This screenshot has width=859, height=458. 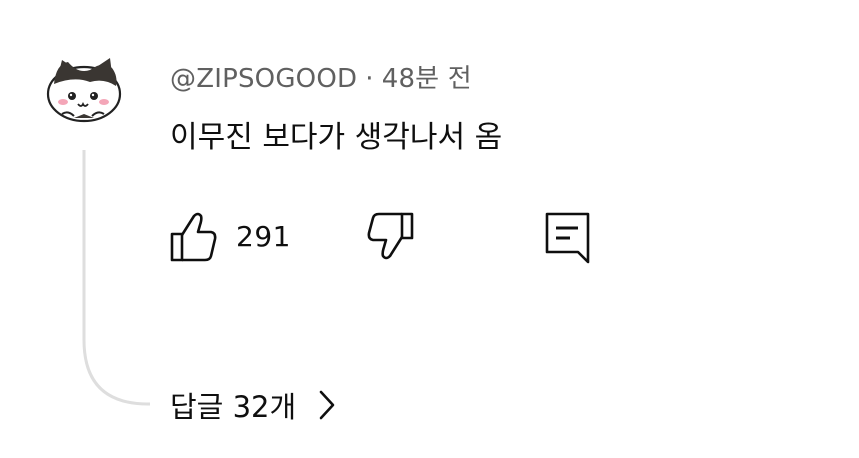 I want to click on reply-button, so click(x=568, y=236).